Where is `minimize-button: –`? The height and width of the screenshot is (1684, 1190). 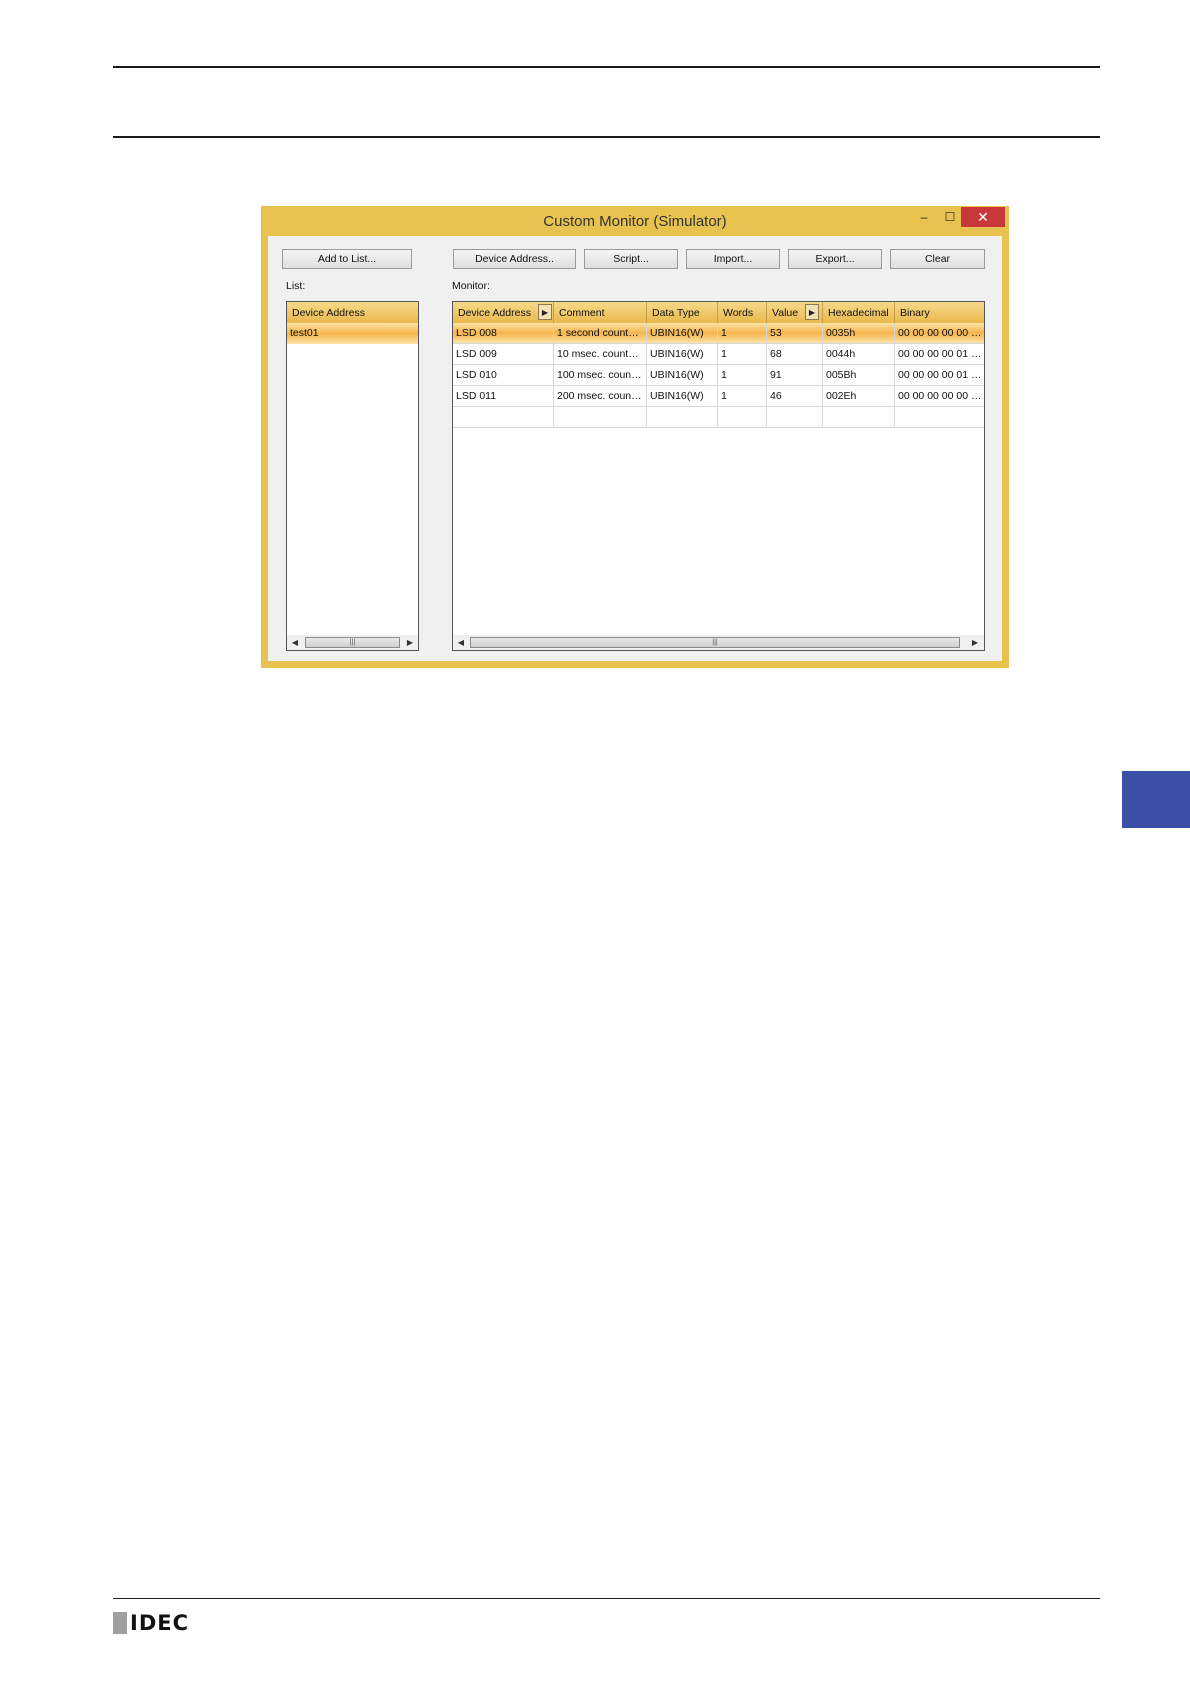
minimize-button: – is located at coordinates (924, 217).